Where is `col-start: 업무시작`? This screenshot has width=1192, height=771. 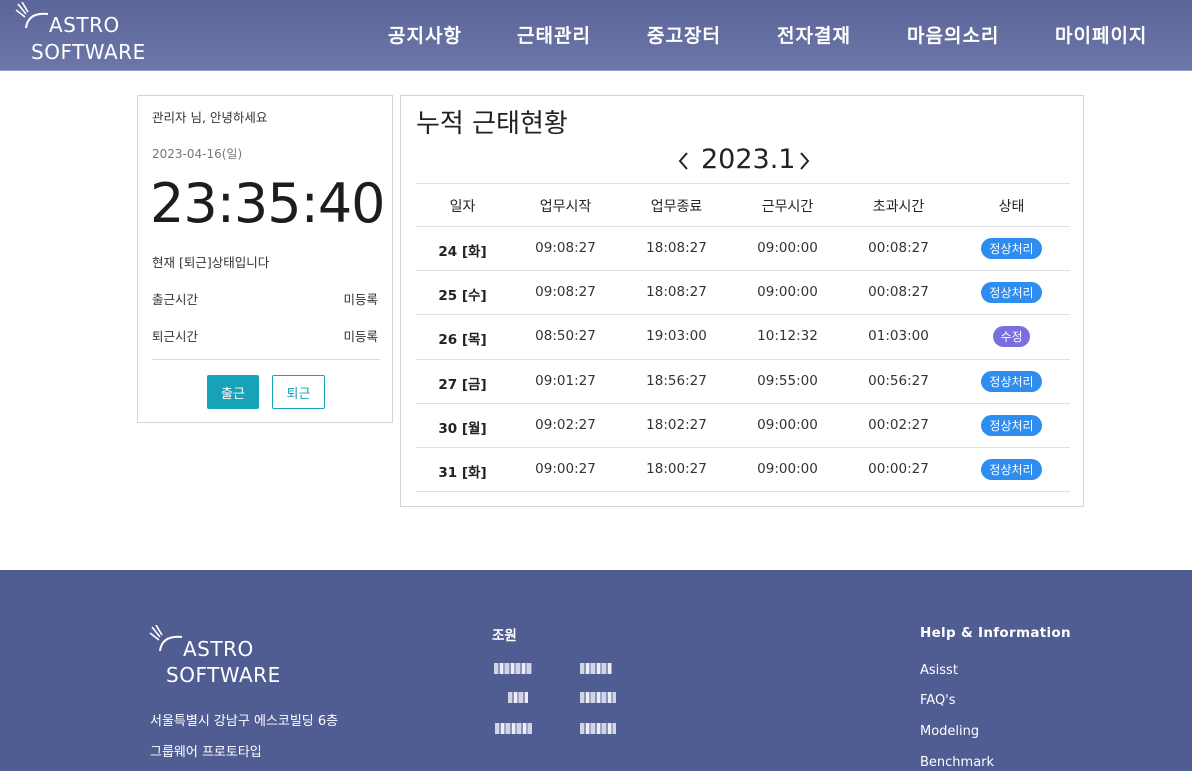 col-start: 업무시작 is located at coordinates (565, 207).